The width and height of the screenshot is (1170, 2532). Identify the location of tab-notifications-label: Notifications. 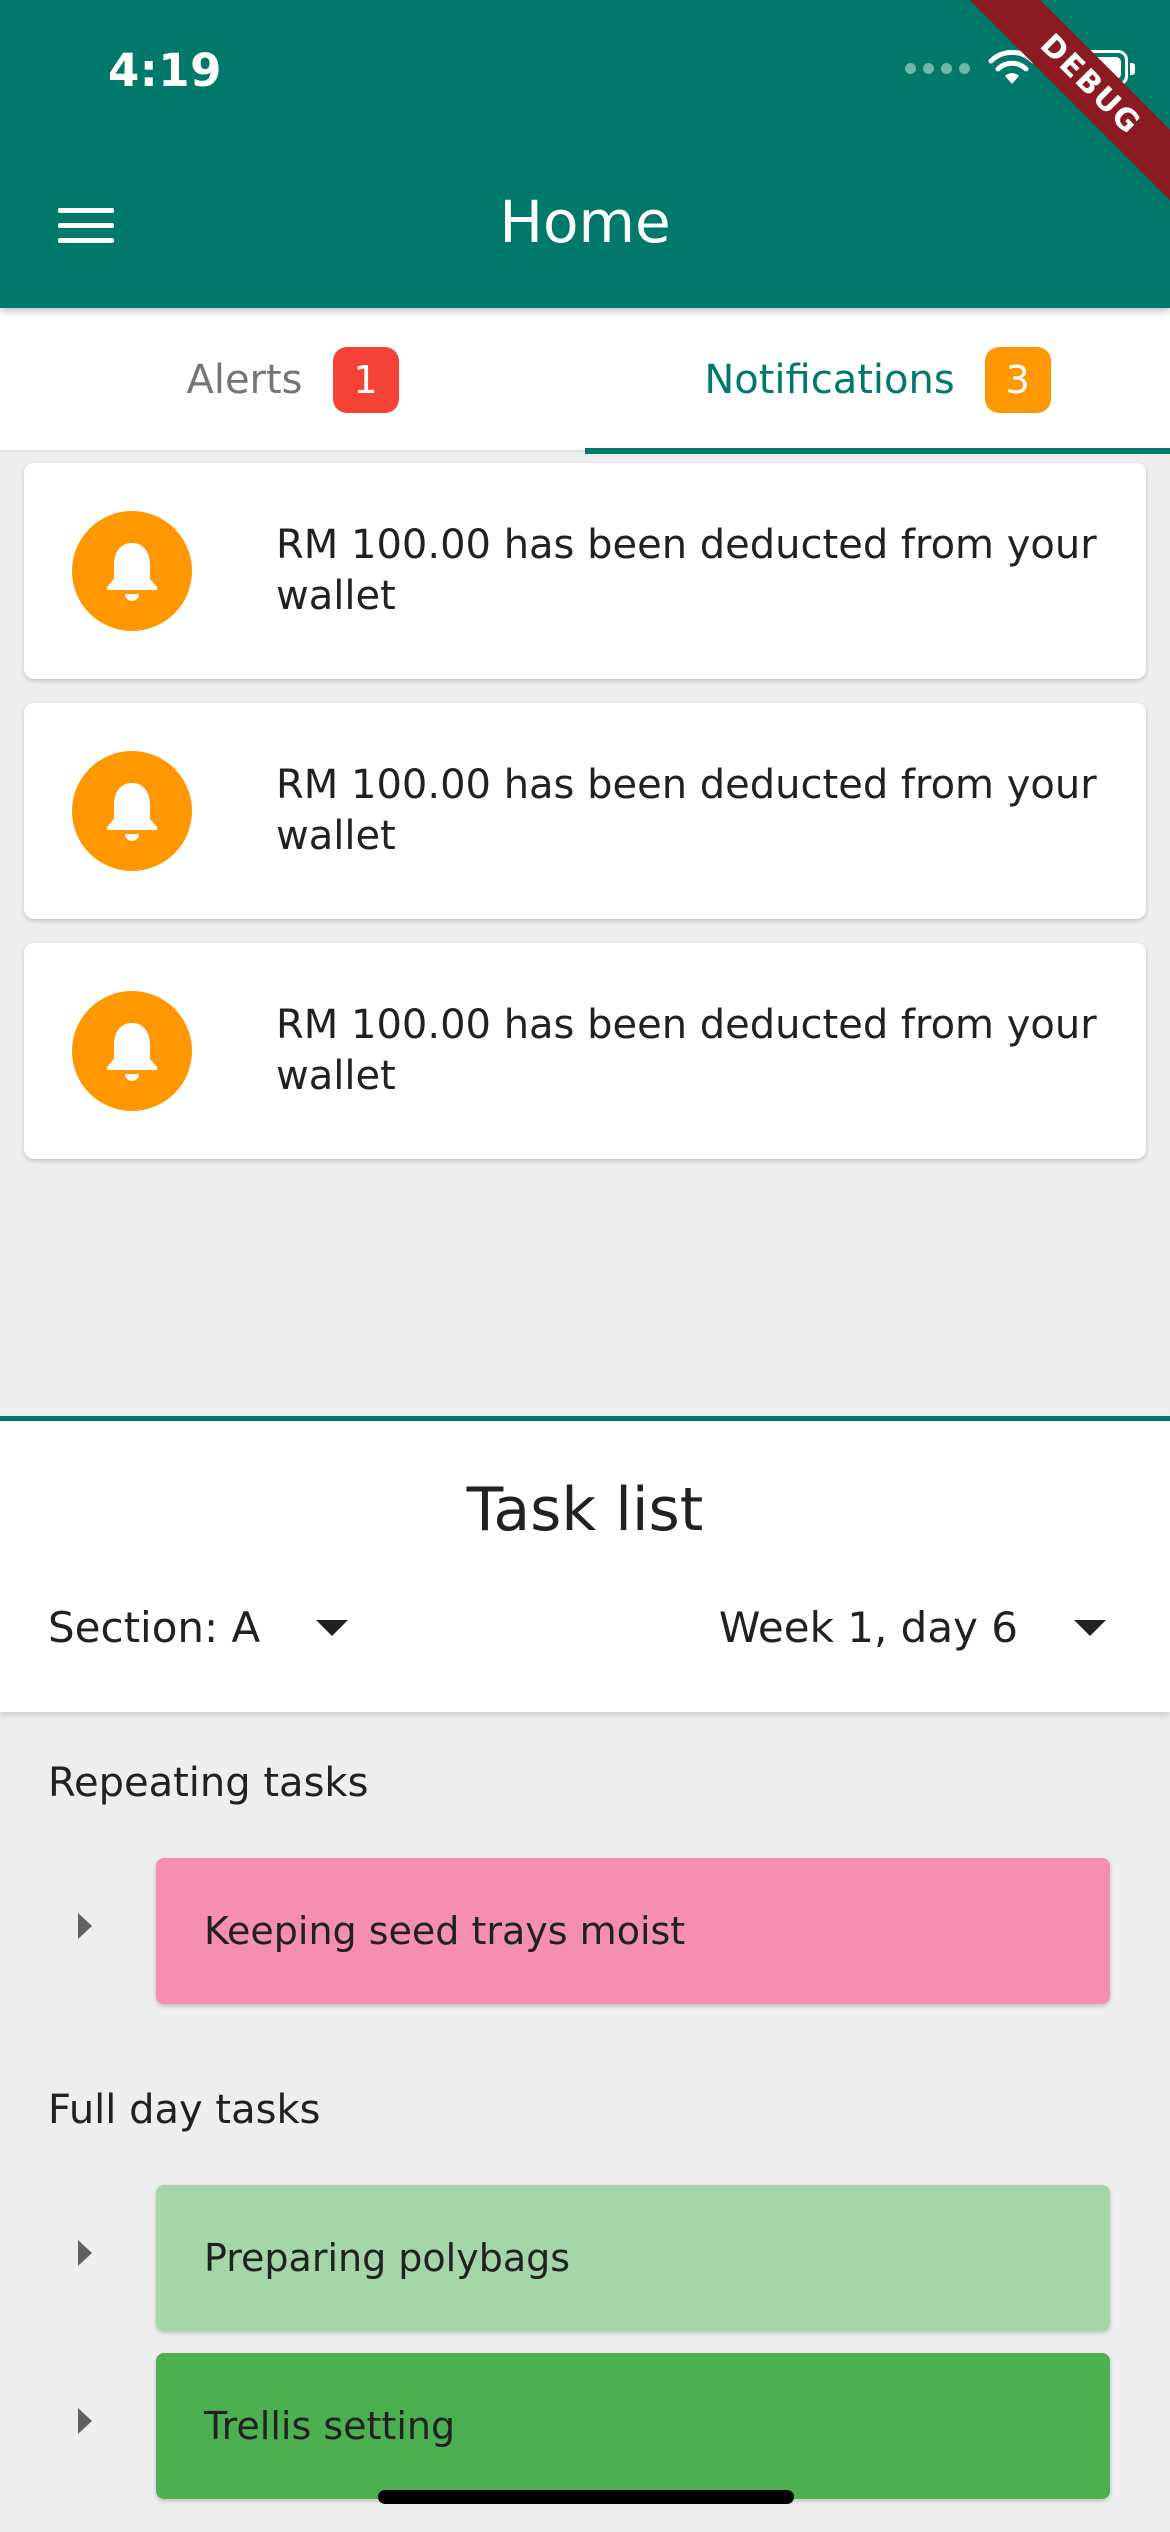
(829, 380).